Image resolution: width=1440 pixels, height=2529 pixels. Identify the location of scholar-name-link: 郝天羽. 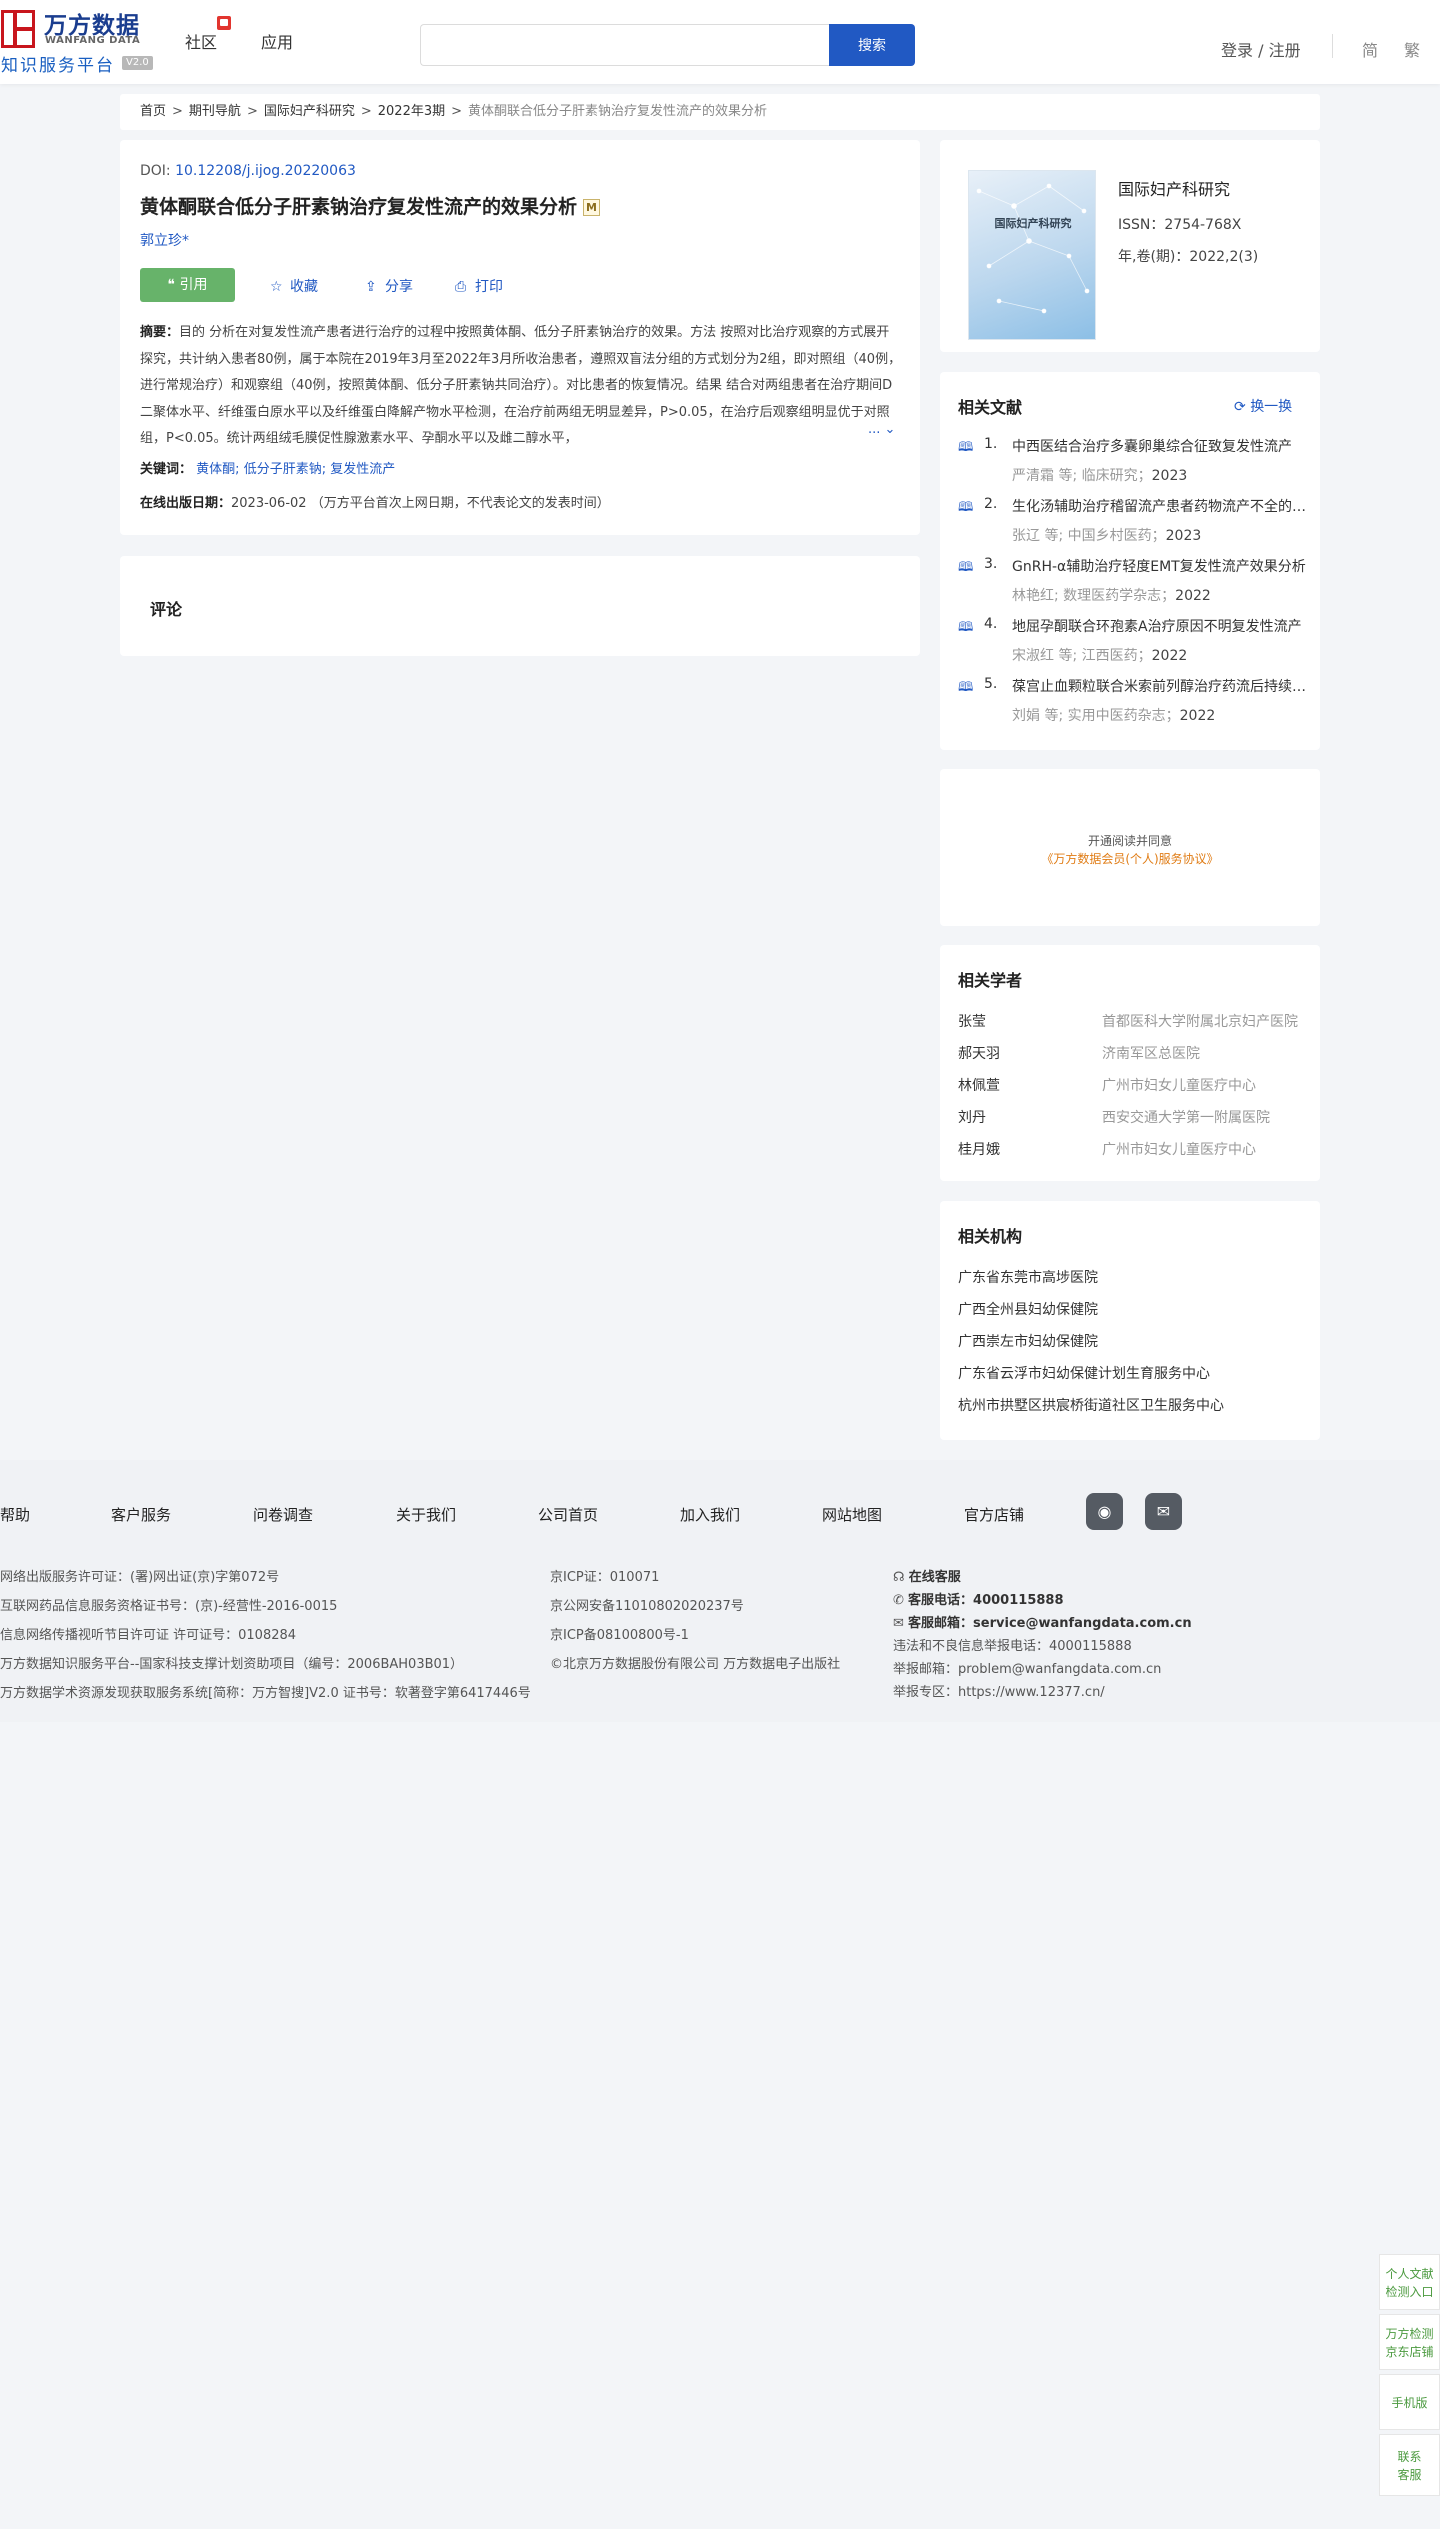
(979, 1053).